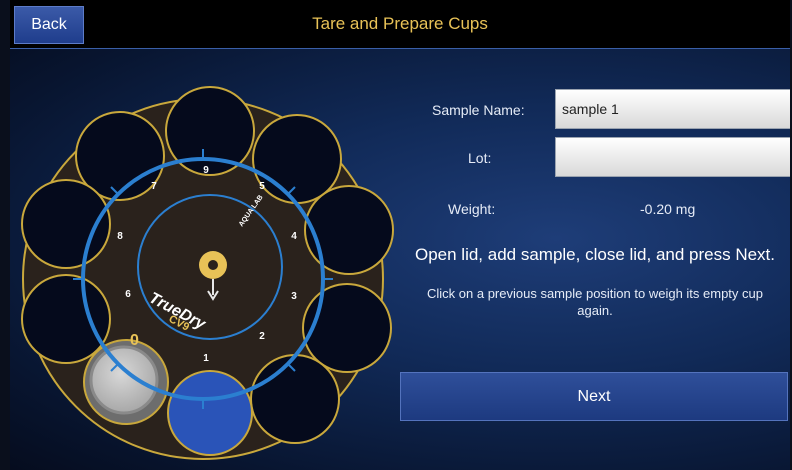 The height and width of the screenshot is (470, 792). I want to click on lot-label: Lot:, so click(480, 158).